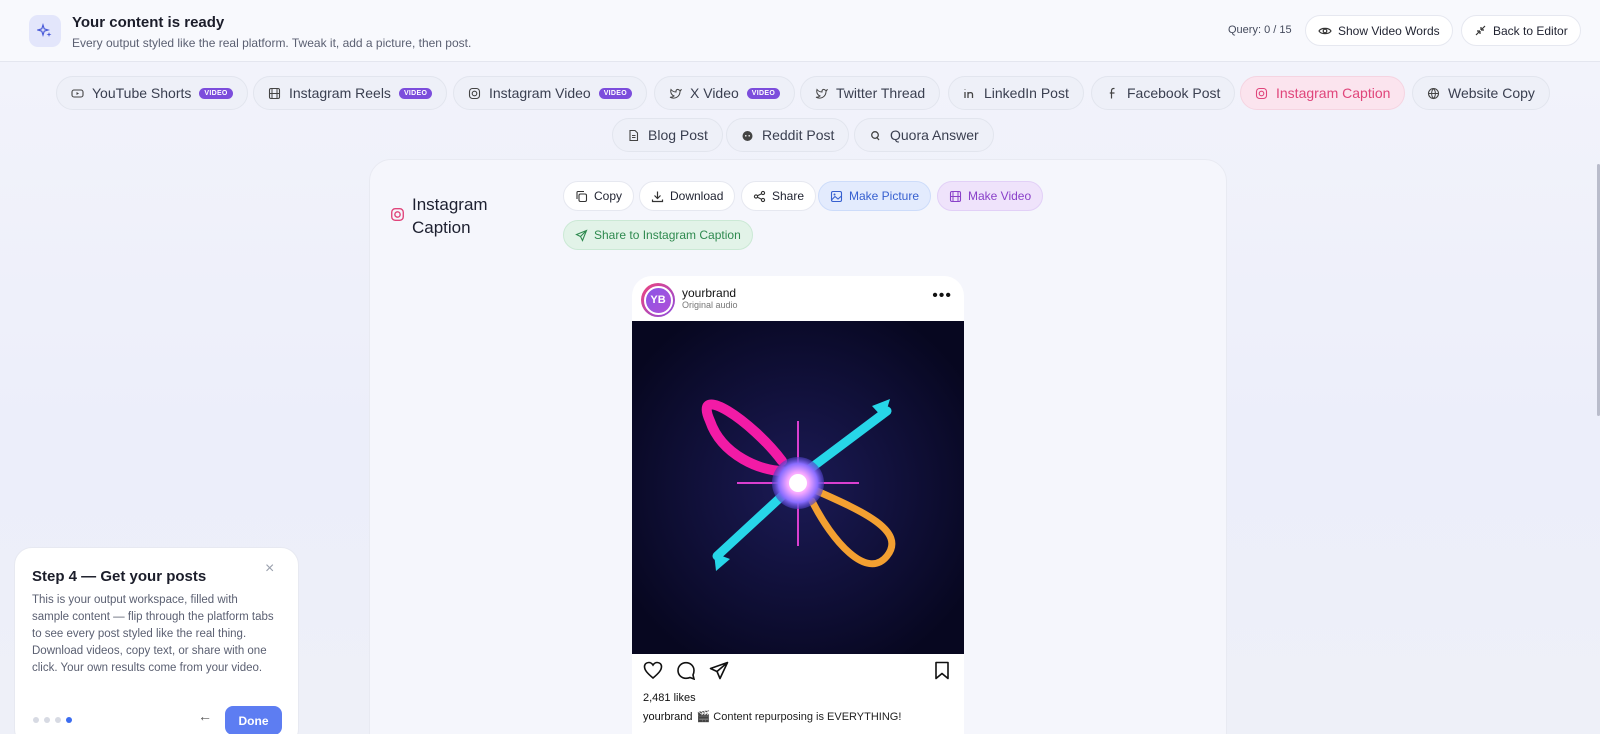 This screenshot has width=1600, height=734. What do you see at coordinates (340, 93) in the screenshot?
I see `tab-label: Instagram Reels` at bounding box center [340, 93].